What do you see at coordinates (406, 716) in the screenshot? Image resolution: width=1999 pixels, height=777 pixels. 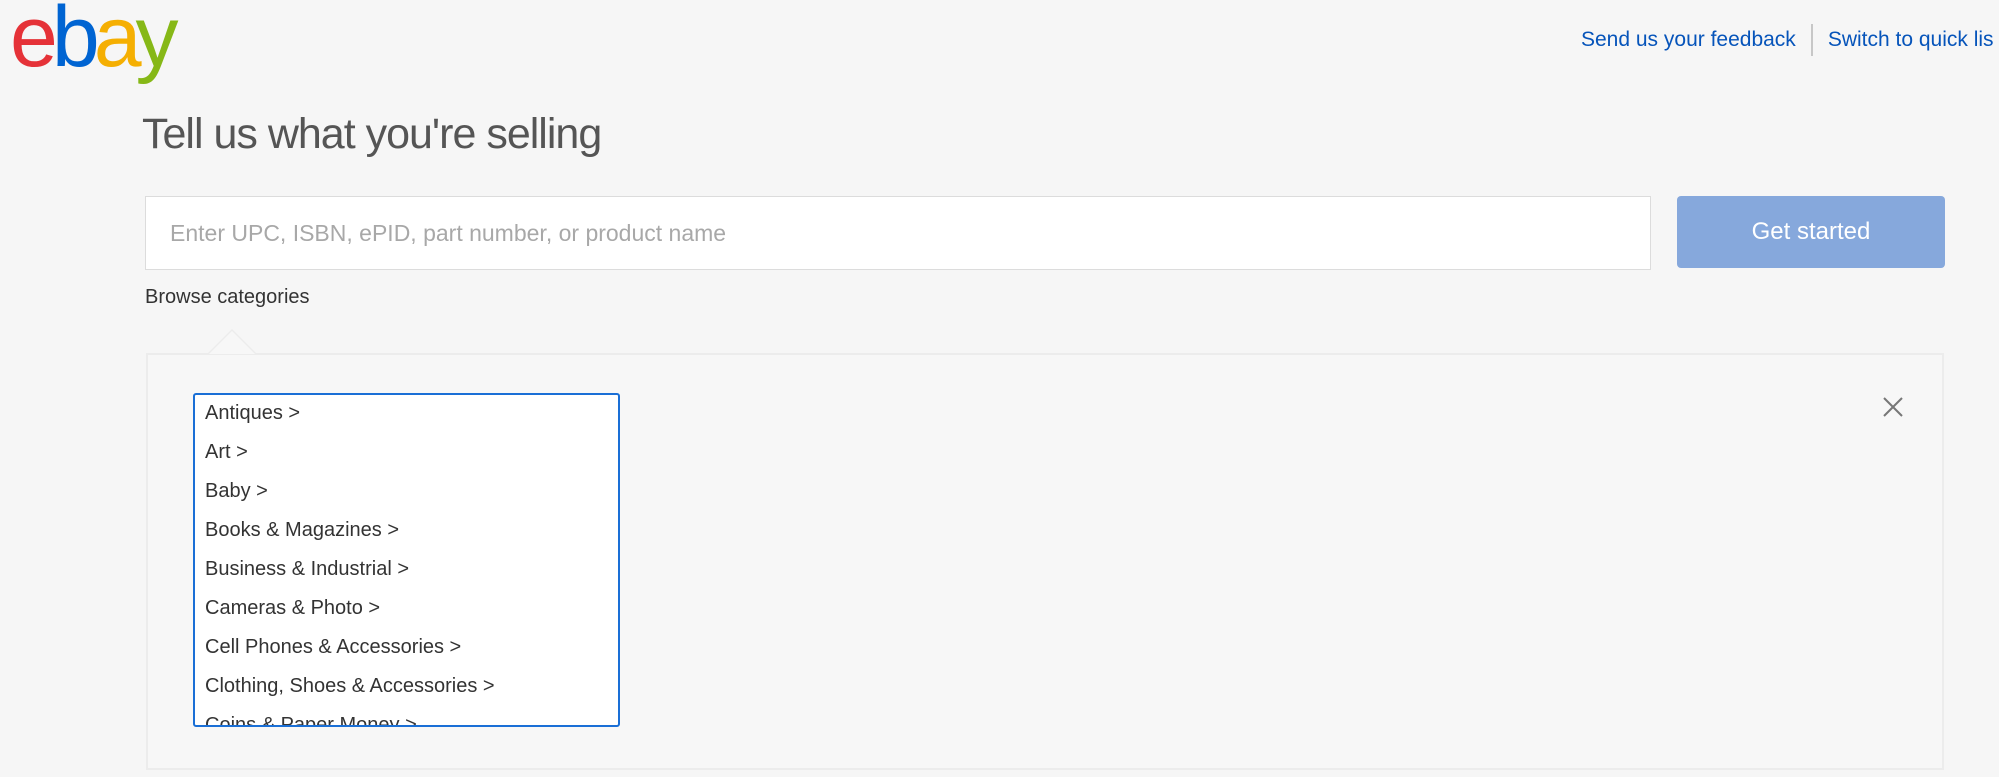 I see `category-option: Coins & Paper Money >` at bounding box center [406, 716].